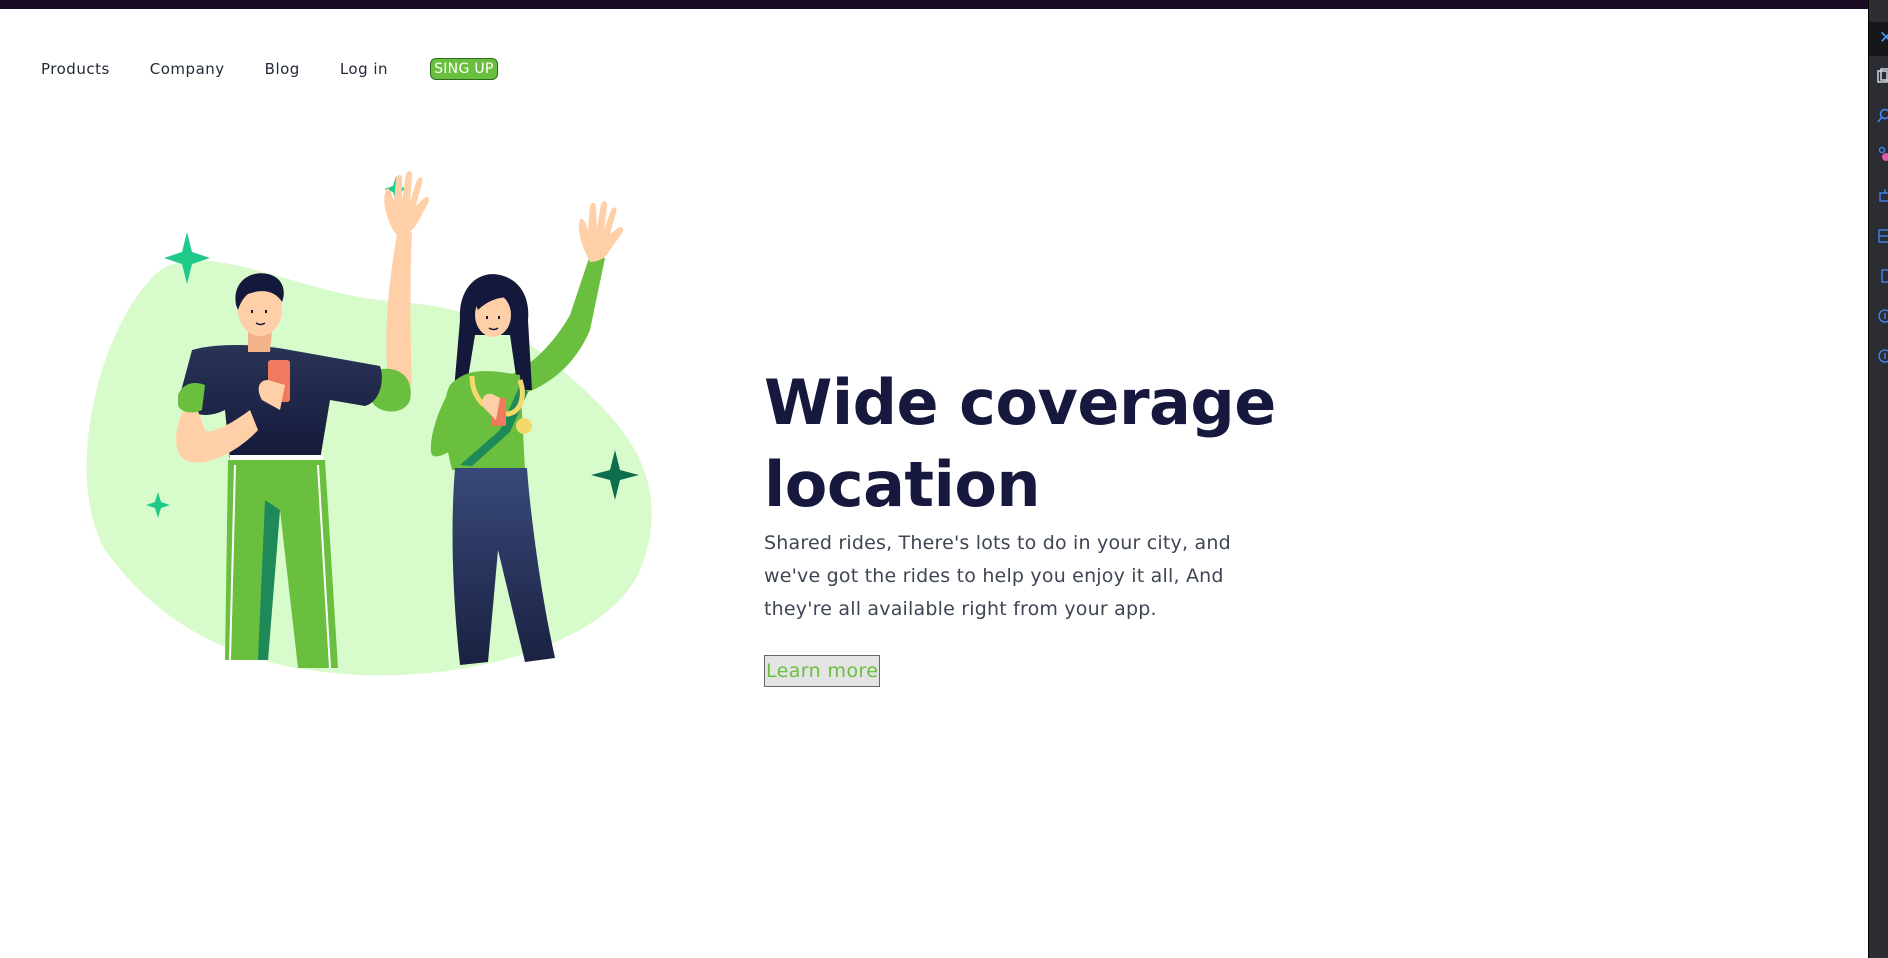  What do you see at coordinates (934, 4) in the screenshot?
I see `top-strip` at bounding box center [934, 4].